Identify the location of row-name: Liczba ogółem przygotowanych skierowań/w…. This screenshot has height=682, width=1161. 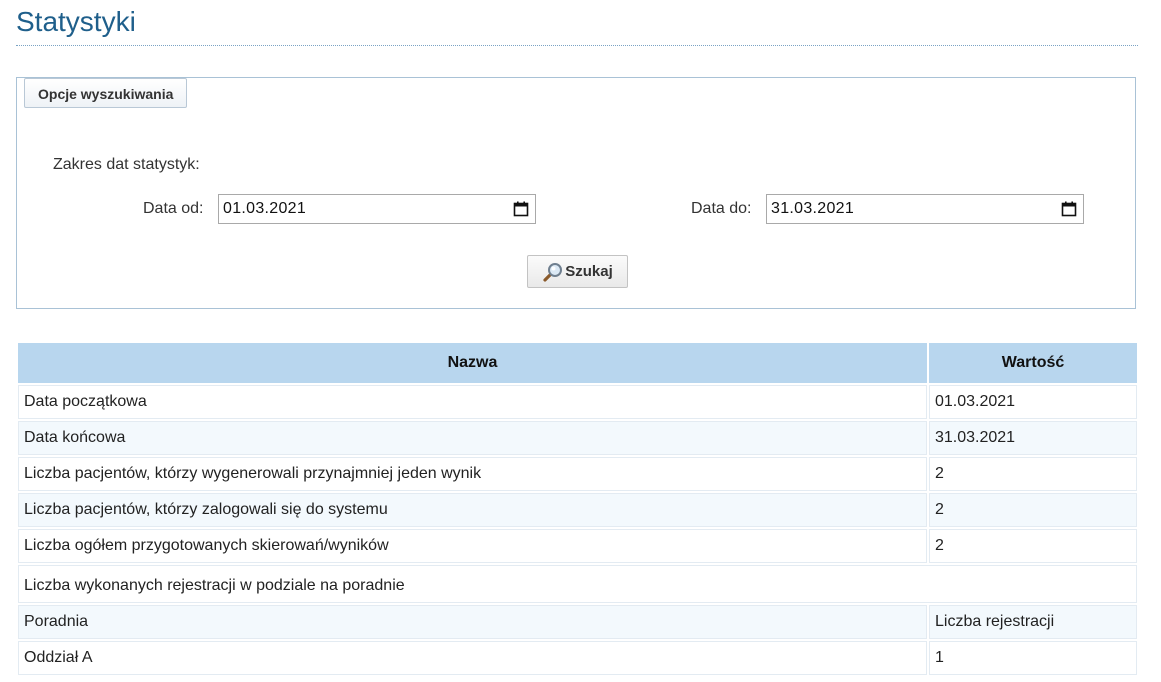
(472, 546).